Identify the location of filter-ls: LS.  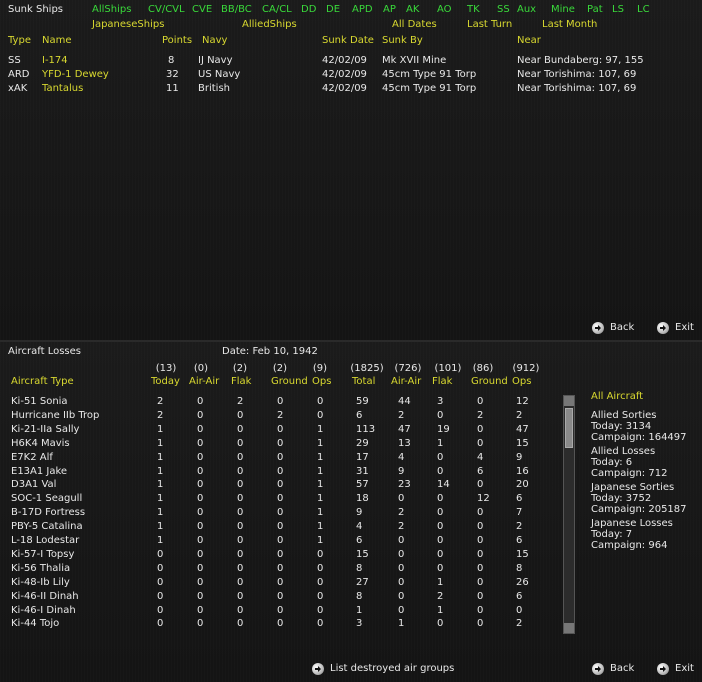
(618, 10).